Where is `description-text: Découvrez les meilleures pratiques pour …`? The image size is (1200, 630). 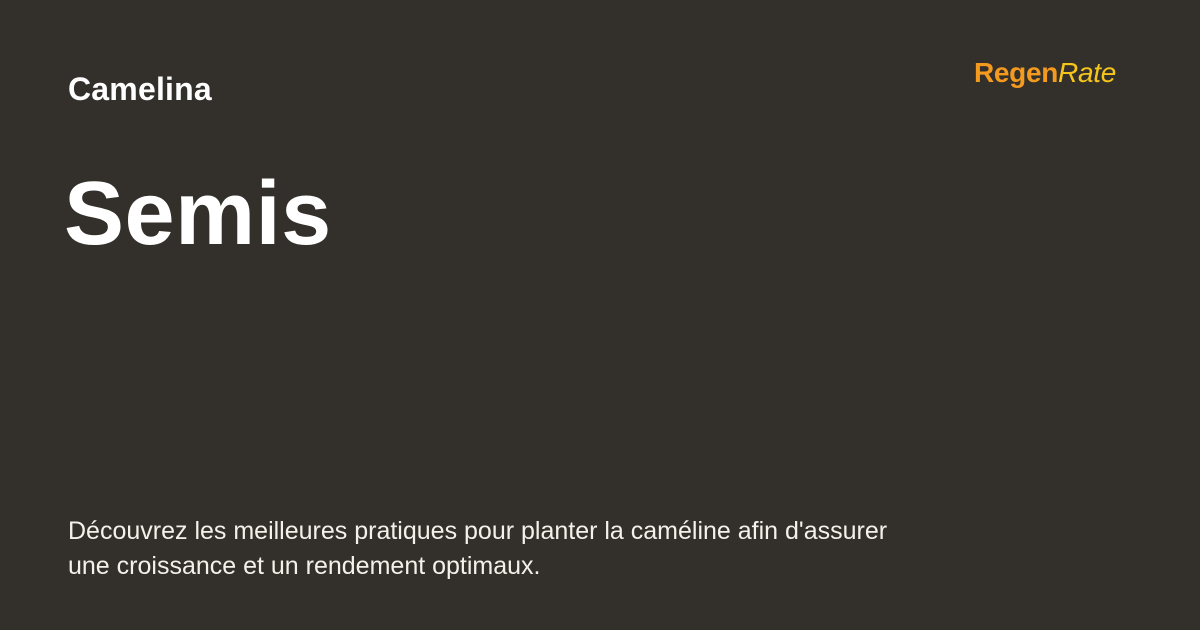 description-text: Découvrez les meilleures pratiques pour … is located at coordinates (478, 548).